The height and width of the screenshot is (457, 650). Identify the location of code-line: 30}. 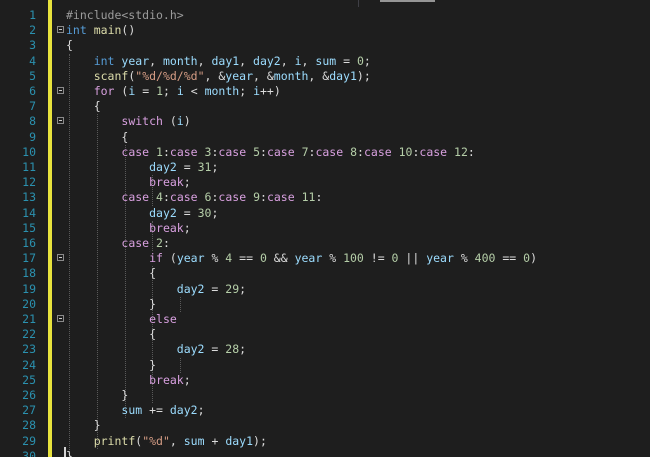
(325, 453).